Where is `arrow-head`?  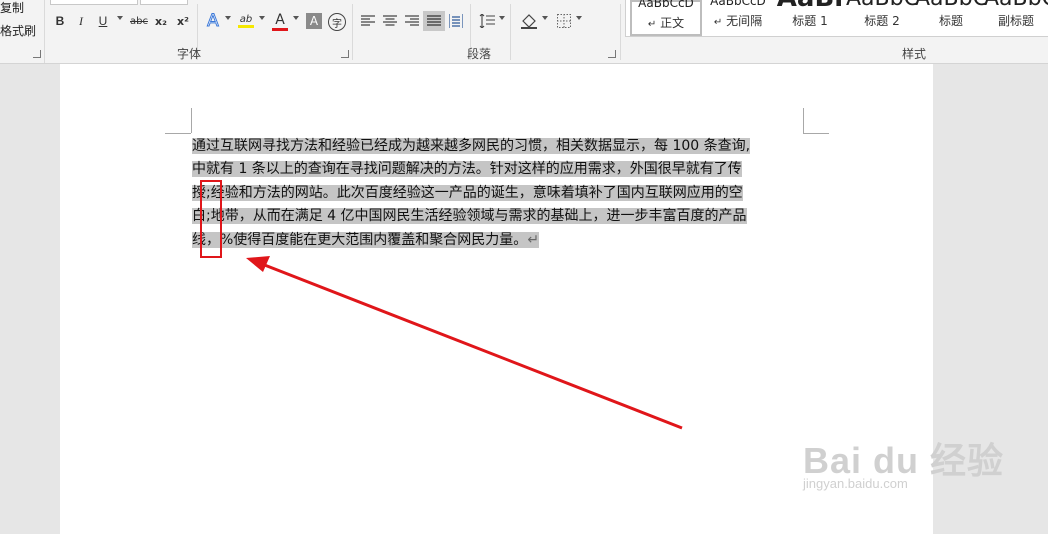 arrow-head is located at coordinates (258, 264).